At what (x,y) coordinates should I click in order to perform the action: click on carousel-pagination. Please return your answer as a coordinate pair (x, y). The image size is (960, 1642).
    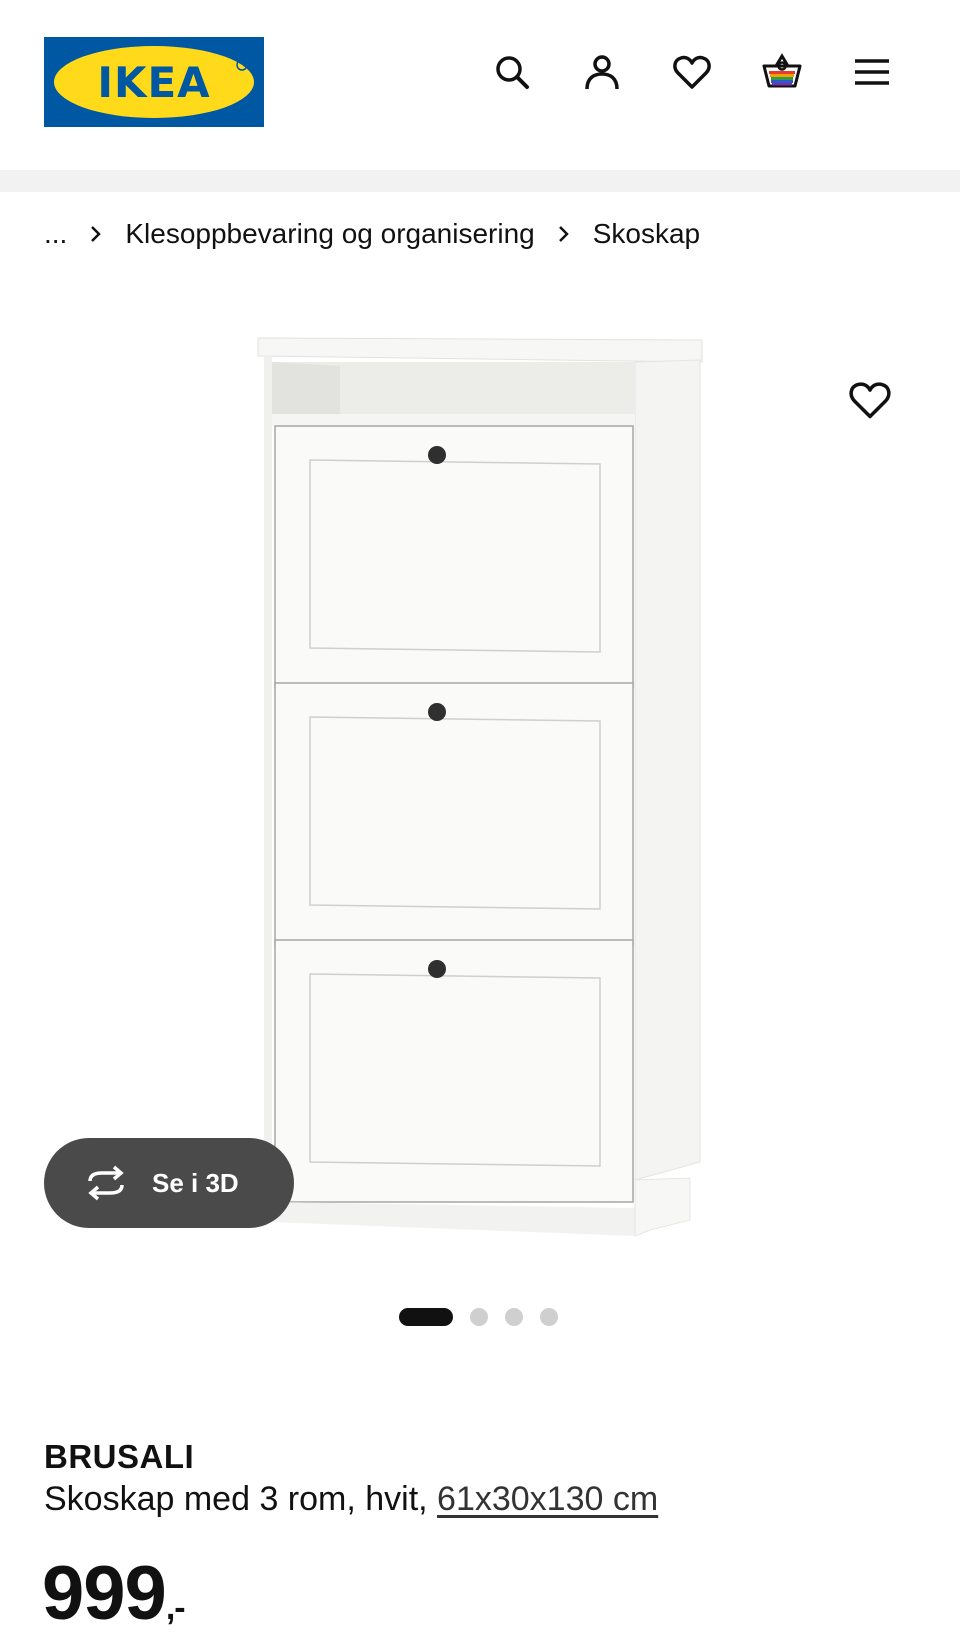
    Looking at the image, I should click on (478, 1317).